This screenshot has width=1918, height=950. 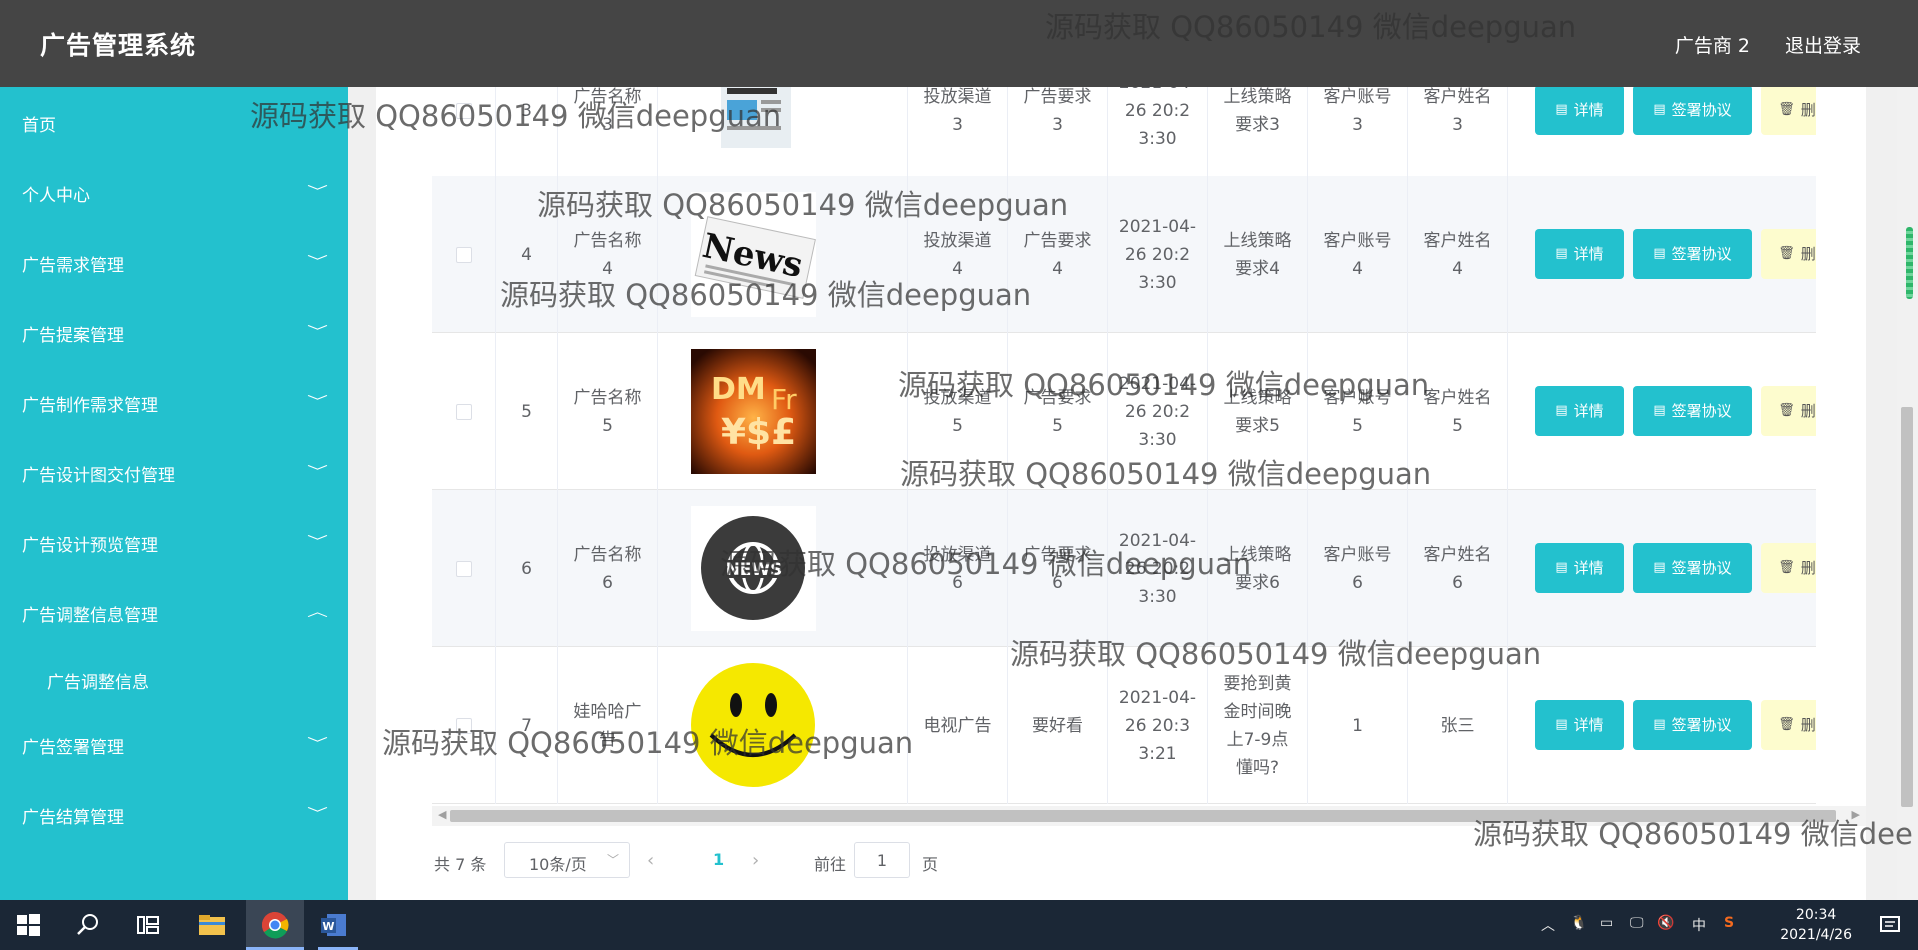 I want to click on sidebar-item-design-preview: 广告设计预览管理 ﹀, so click(x=174, y=542).